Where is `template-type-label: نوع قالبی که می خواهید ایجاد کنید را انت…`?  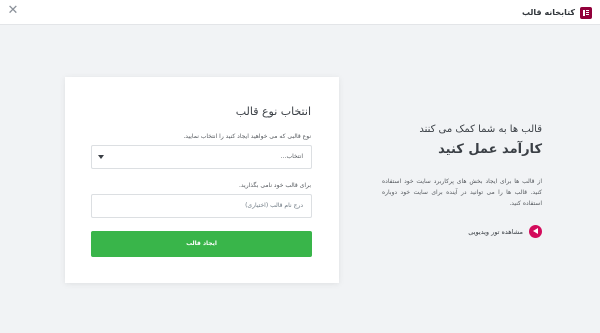 template-type-label: نوع قالبی که می خواهید ایجاد کنید را انت… is located at coordinates (247, 136).